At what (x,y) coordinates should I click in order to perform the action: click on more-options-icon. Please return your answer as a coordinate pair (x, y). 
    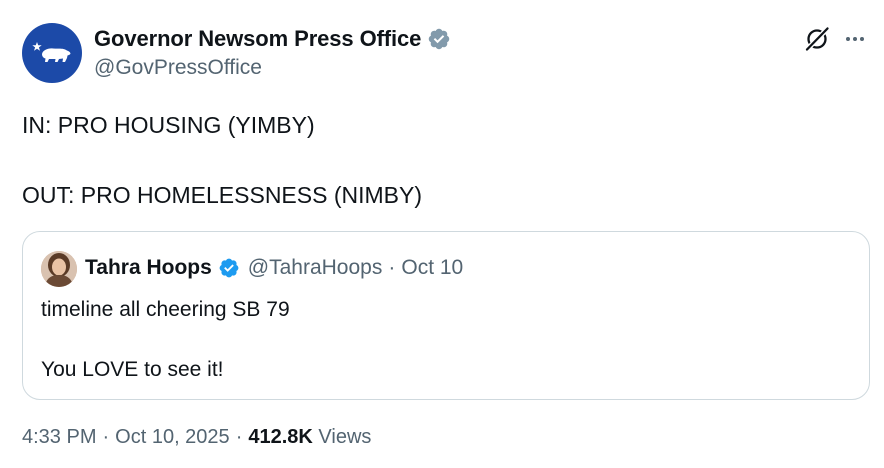
    Looking at the image, I should click on (855, 39).